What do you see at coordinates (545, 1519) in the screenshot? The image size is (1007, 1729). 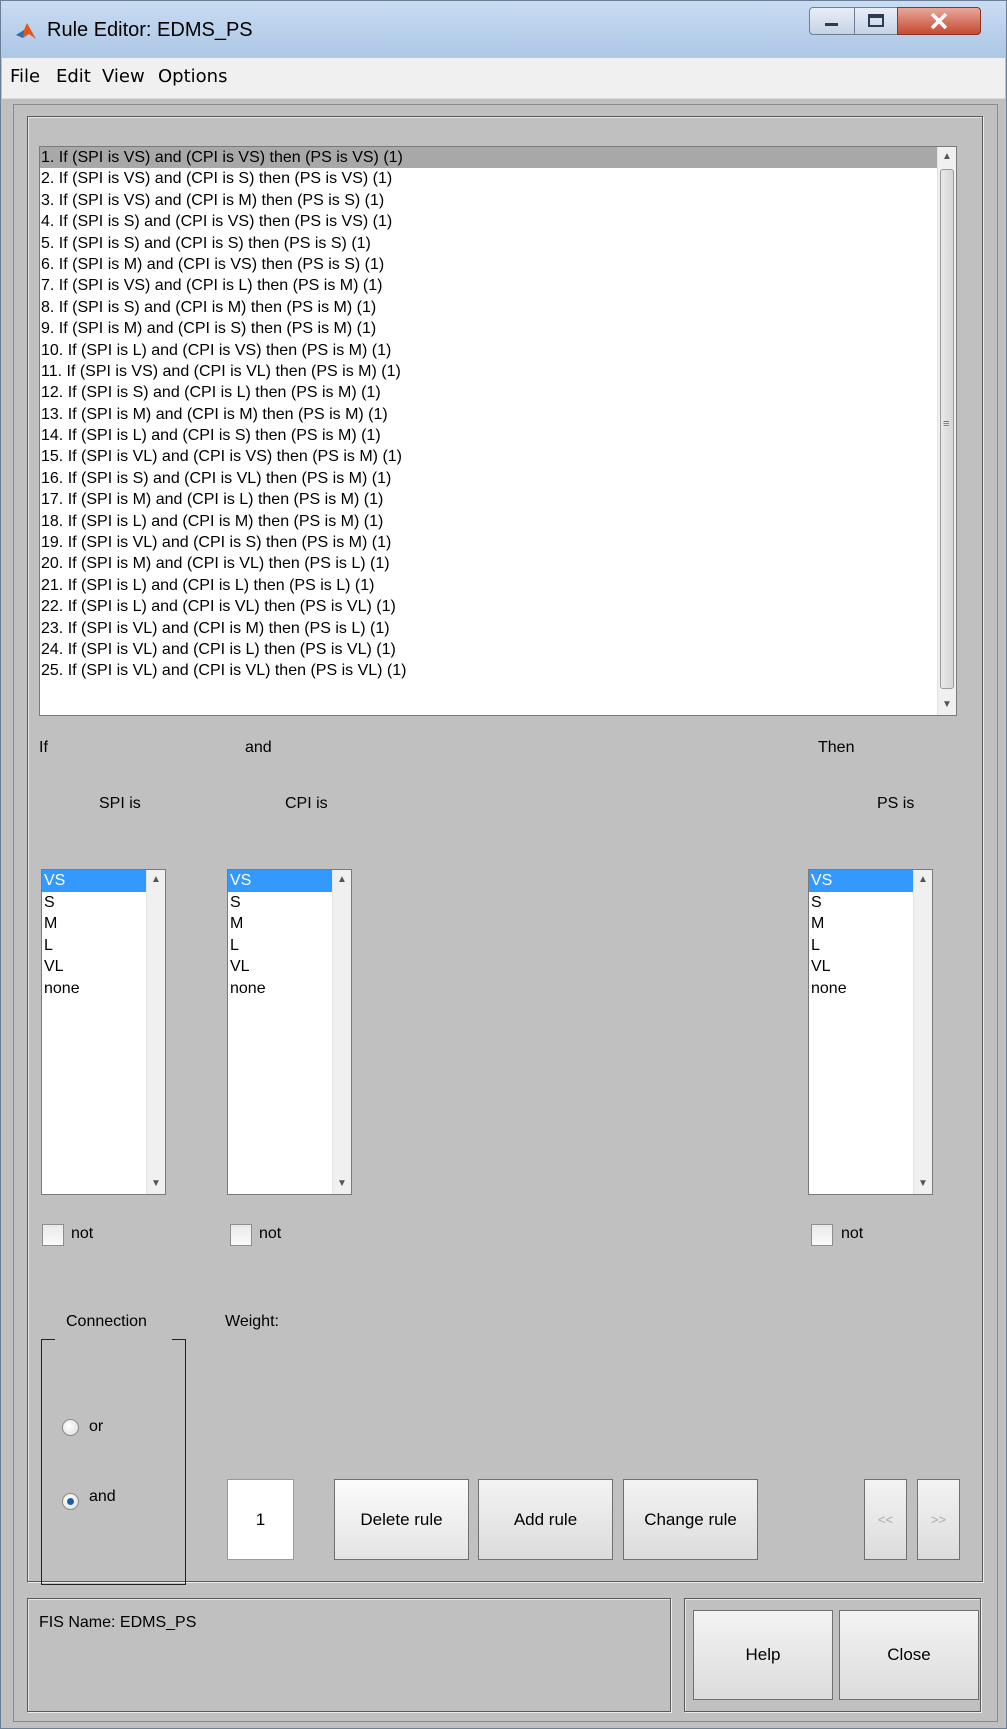 I see `add-rule-button: Add rule` at bounding box center [545, 1519].